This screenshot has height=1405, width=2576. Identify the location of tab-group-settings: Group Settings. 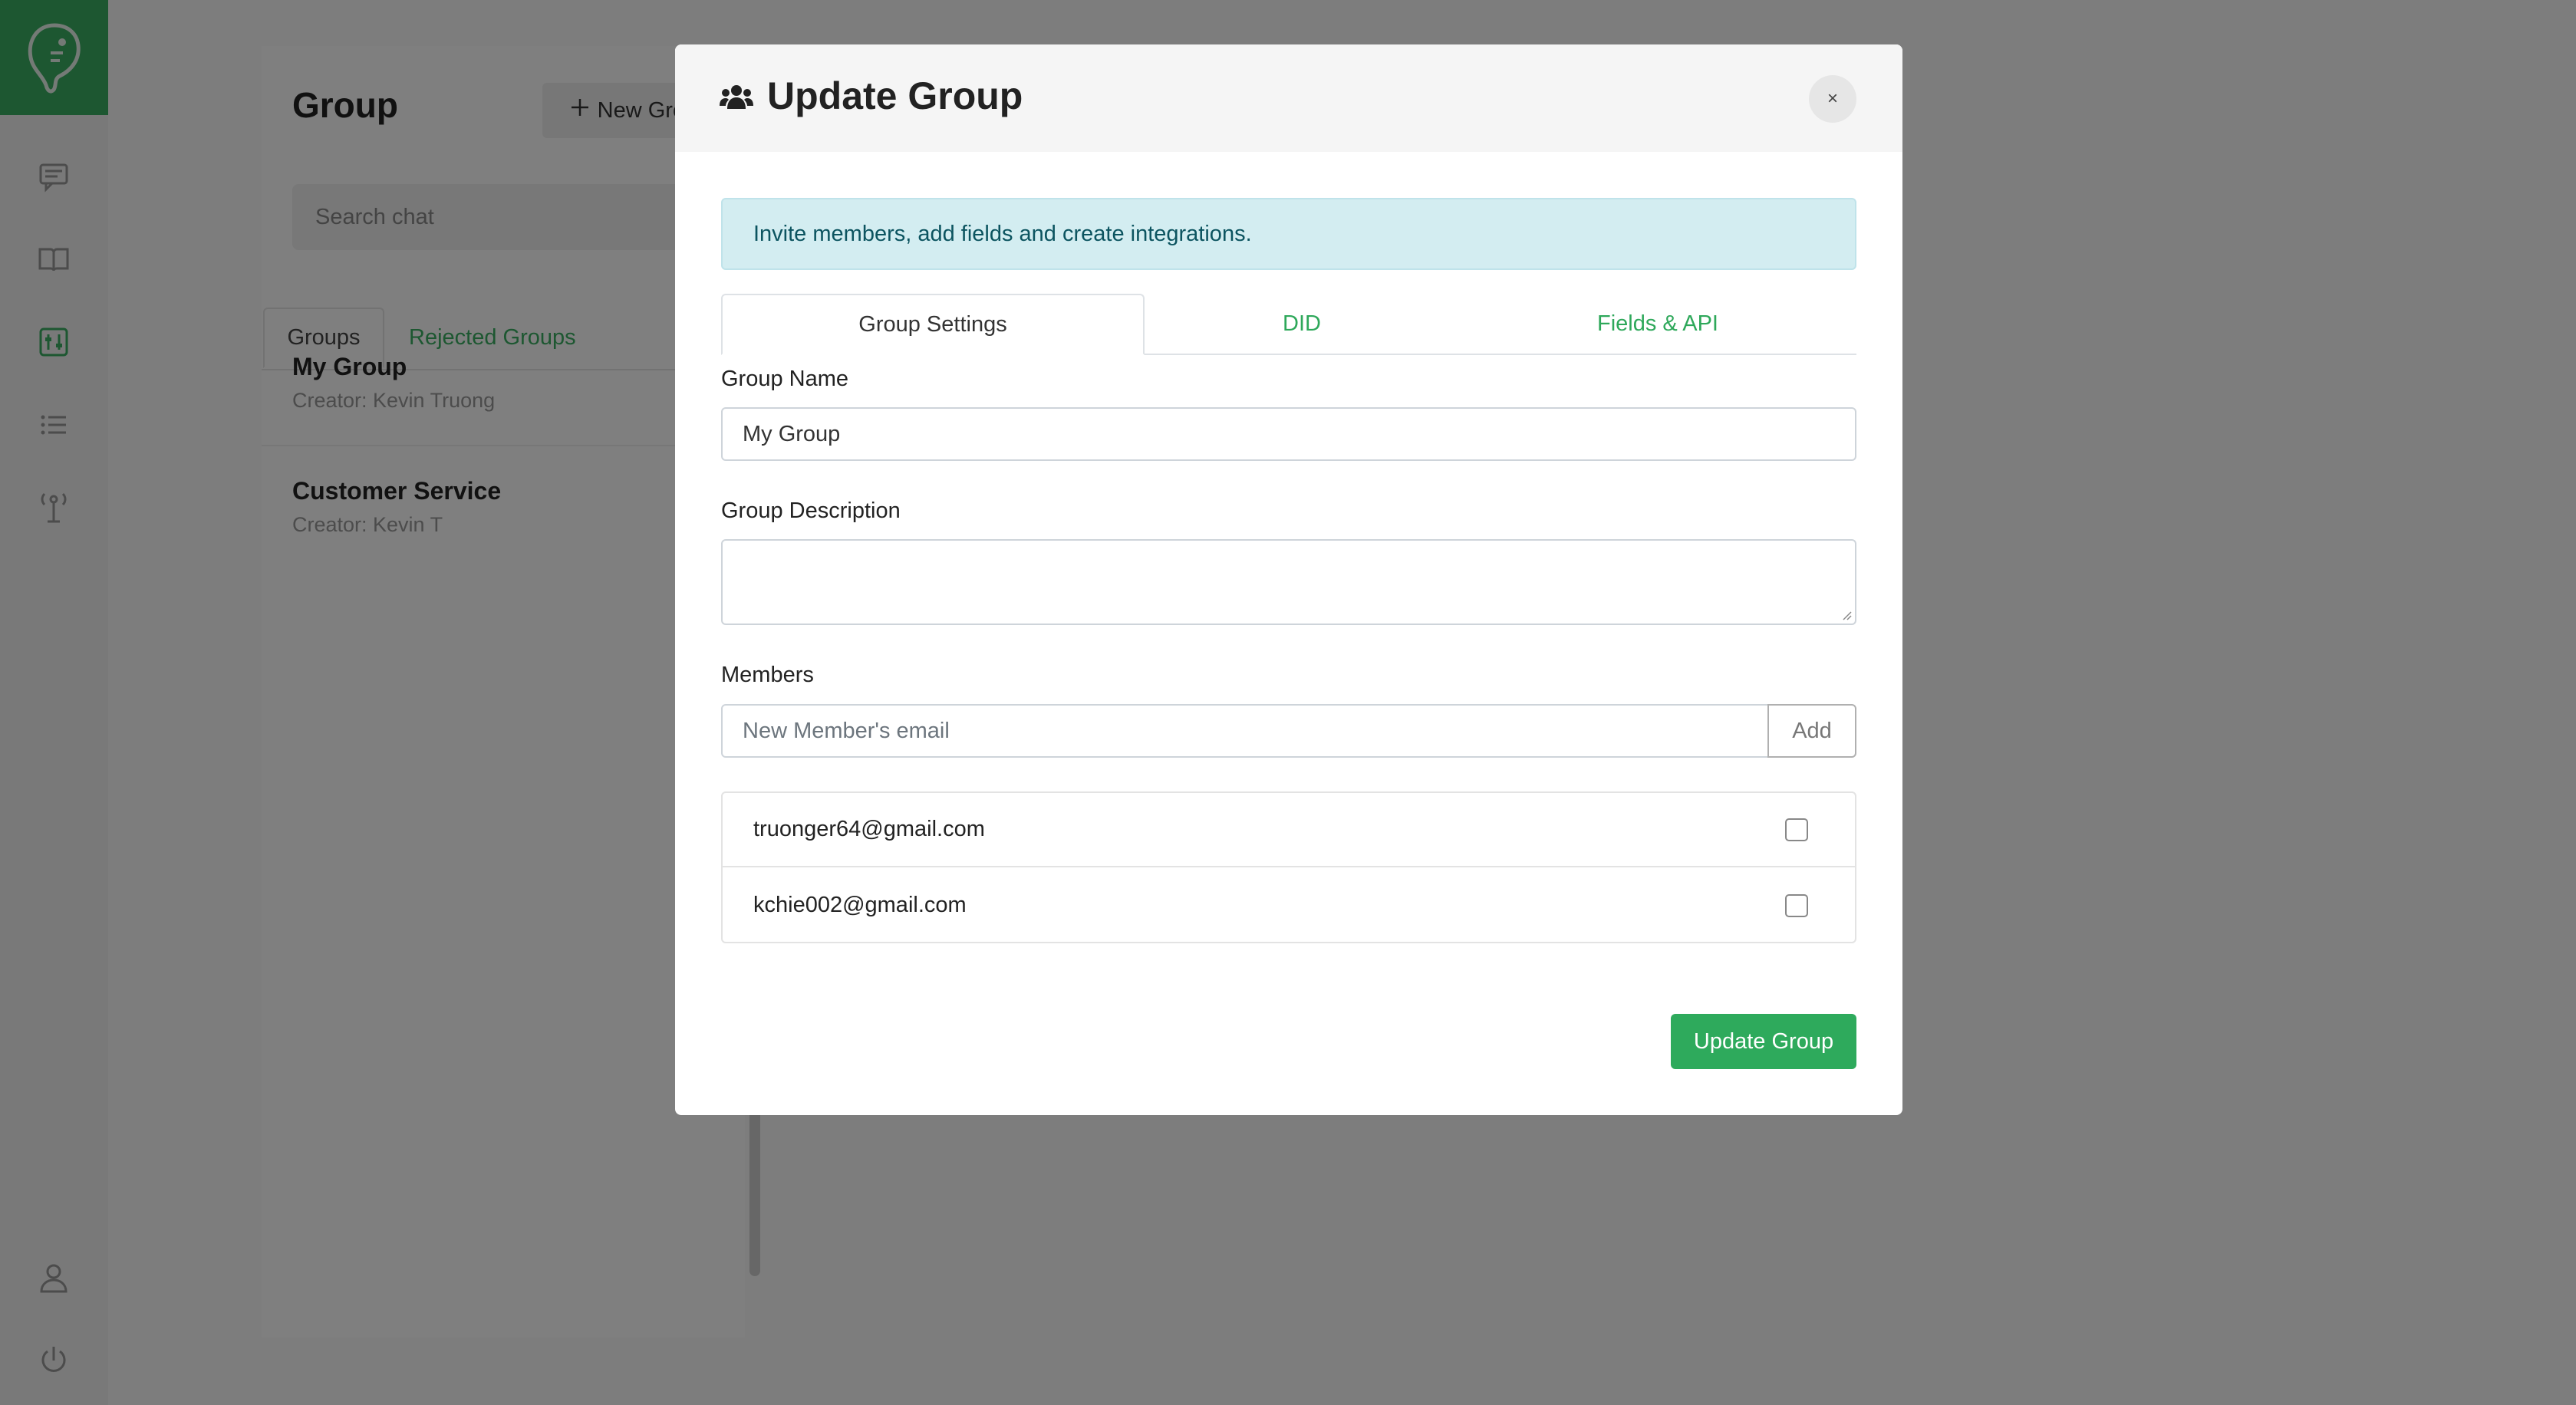
(933, 325).